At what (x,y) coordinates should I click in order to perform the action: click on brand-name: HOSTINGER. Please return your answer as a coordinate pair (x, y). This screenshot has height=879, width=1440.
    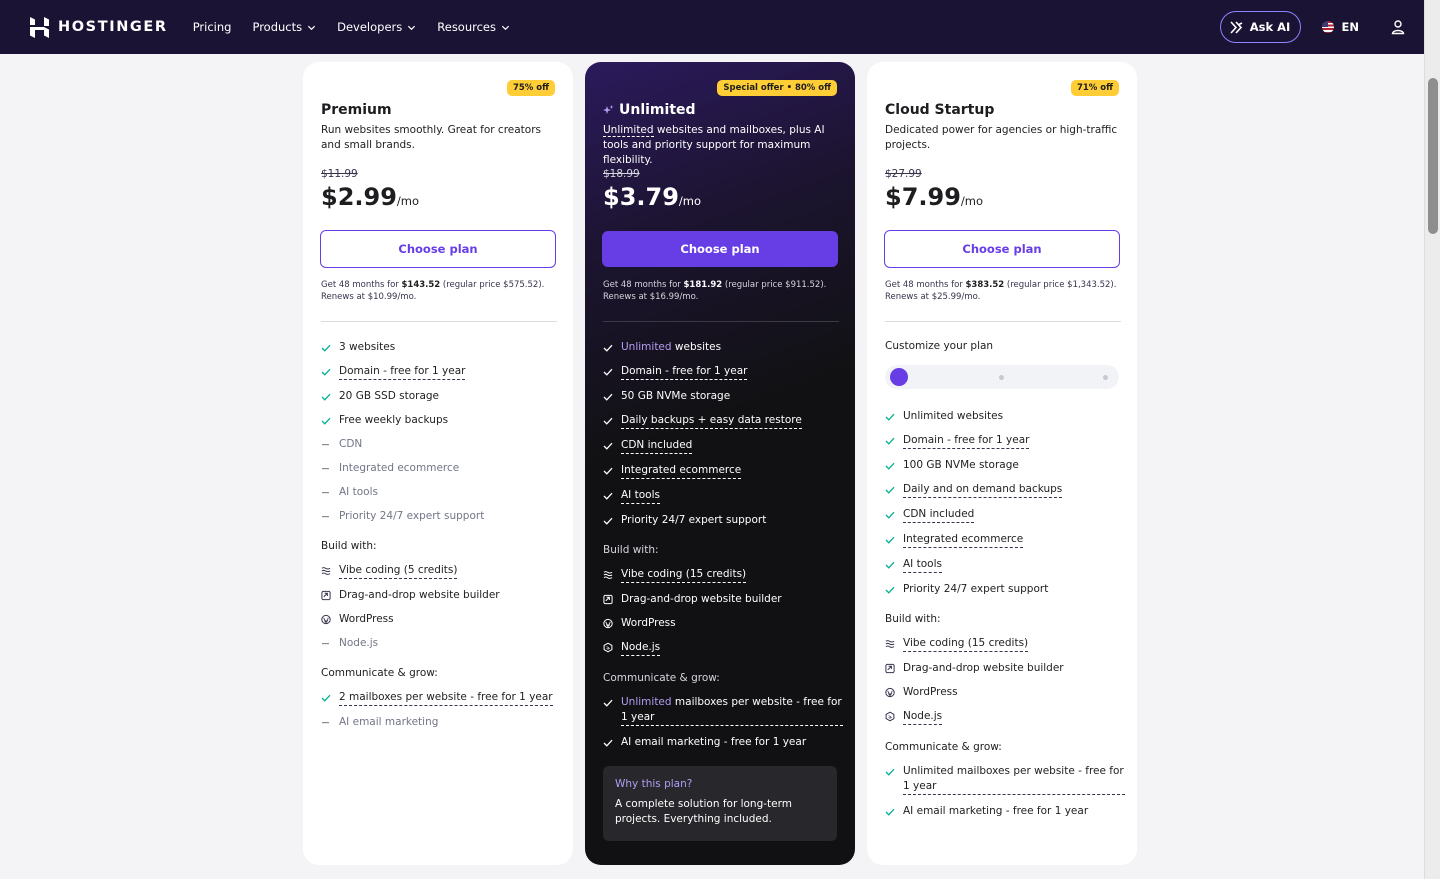
    Looking at the image, I should click on (113, 27).